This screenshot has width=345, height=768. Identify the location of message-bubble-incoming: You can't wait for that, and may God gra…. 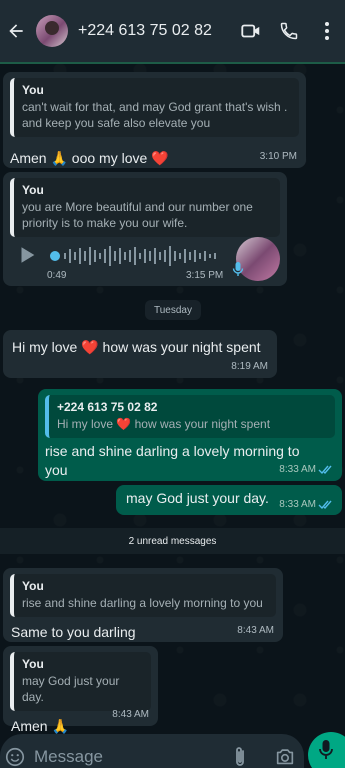
(154, 120).